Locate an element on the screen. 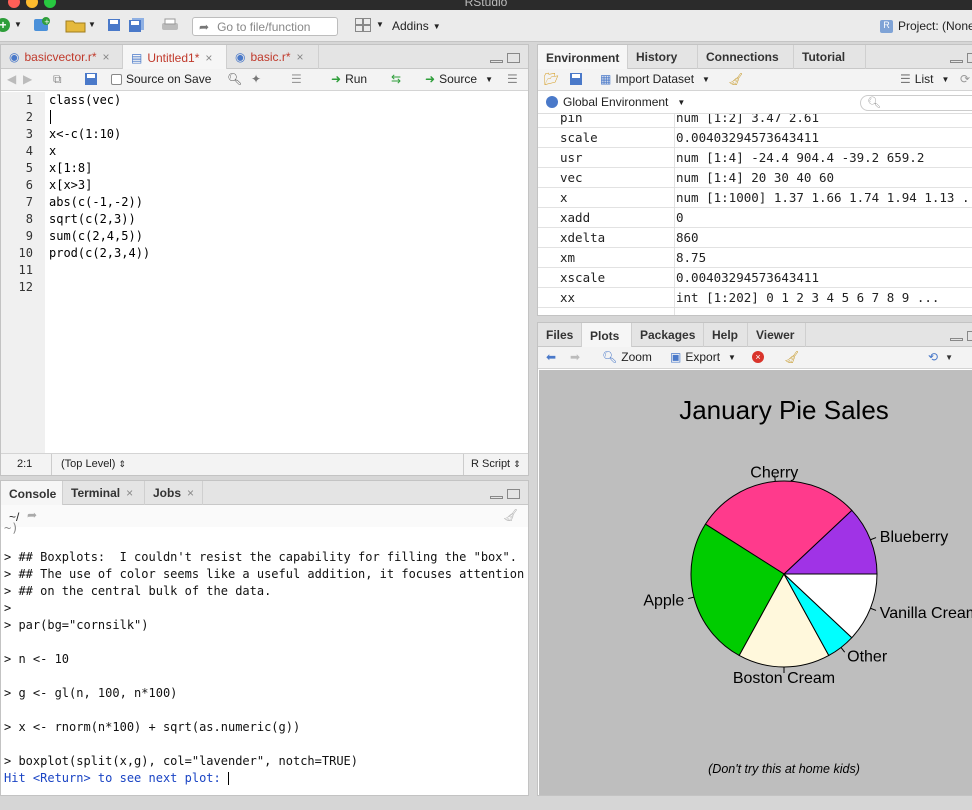 The height and width of the screenshot is (810, 972). table-row: scale 0.00403294573643411 is located at coordinates (755, 138).